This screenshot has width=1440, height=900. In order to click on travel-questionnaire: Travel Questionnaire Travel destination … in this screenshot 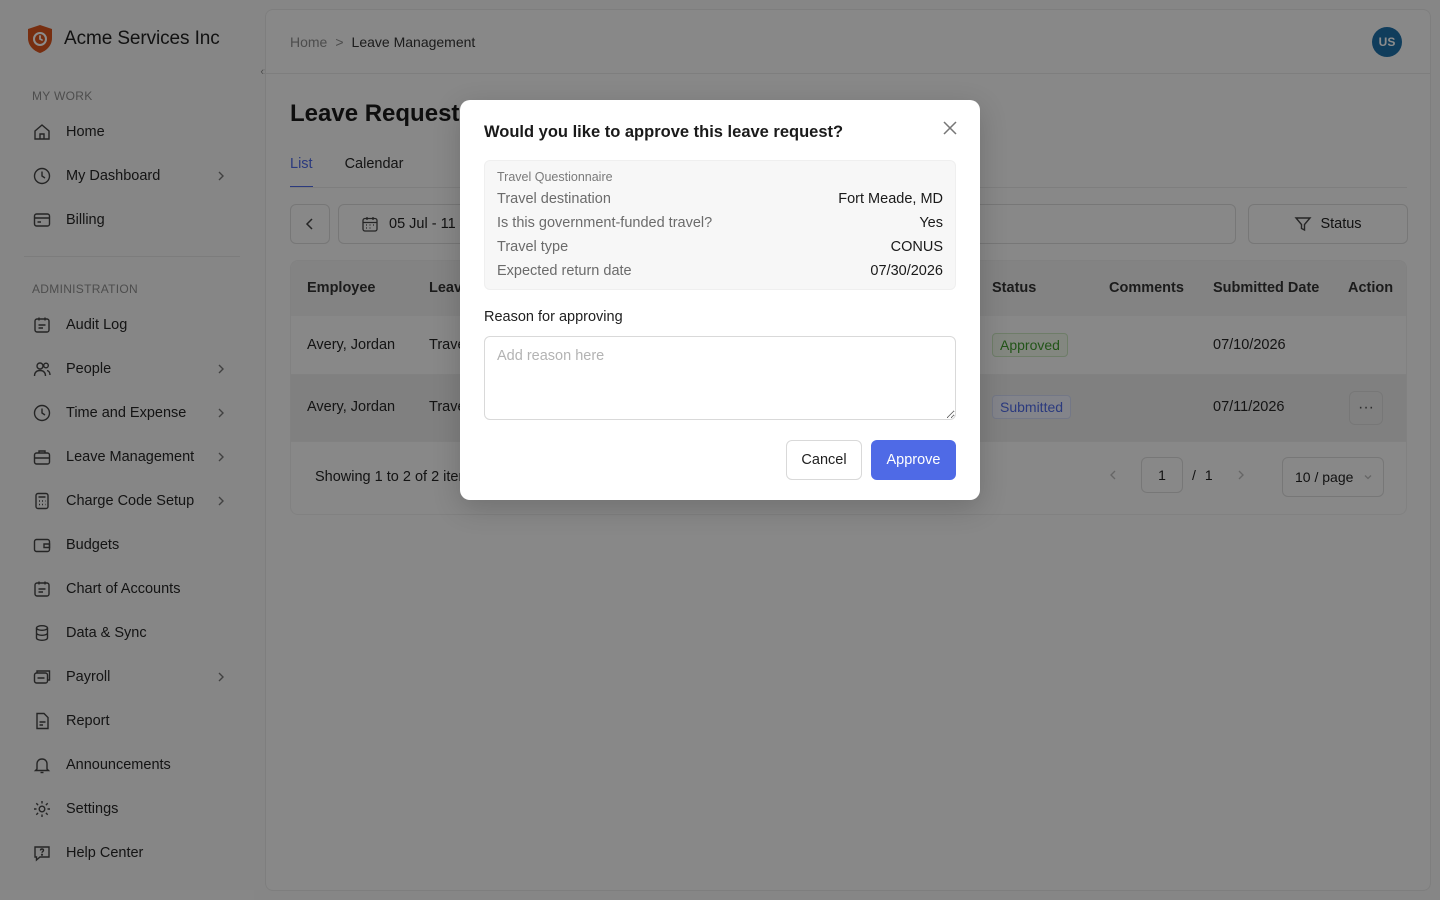, I will do `click(720, 225)`.